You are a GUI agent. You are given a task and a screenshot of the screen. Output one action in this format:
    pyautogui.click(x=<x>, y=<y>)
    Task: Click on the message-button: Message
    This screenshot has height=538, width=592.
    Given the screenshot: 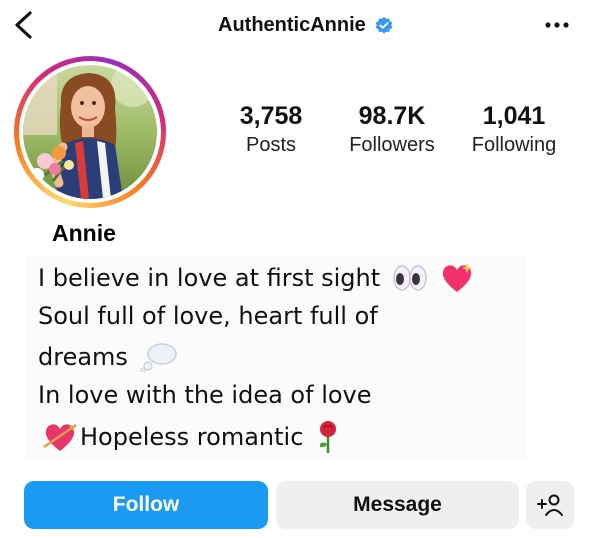 What is the action you would take?
    pyautogui.click(x=397, y=505)
    